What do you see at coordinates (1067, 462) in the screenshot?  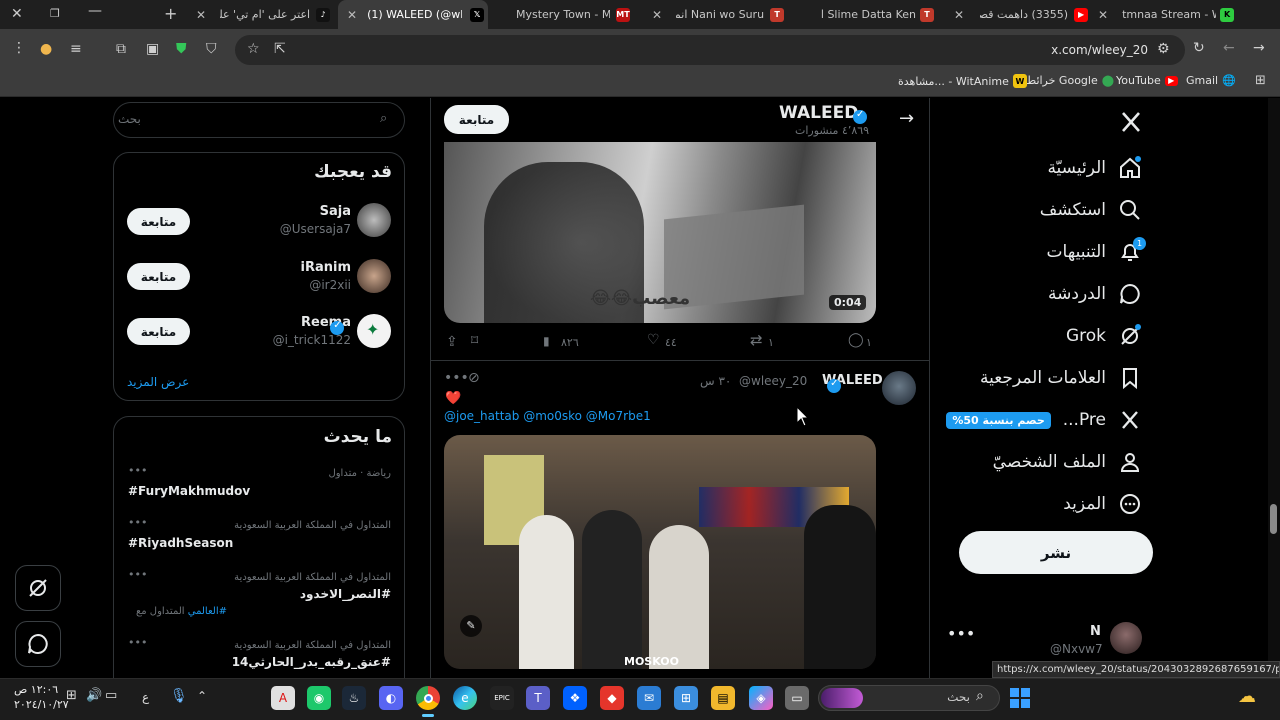 I see `nav-profile: الملف الشخصيّ` at bounding box center [1067, 462].